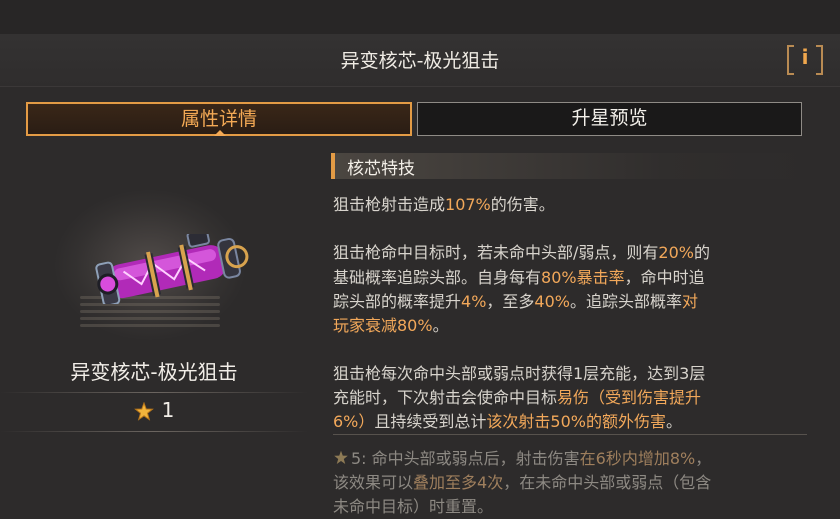  Describe the element at coordinates (143, 411) in the screenshot. I see `star-icon` at that location.